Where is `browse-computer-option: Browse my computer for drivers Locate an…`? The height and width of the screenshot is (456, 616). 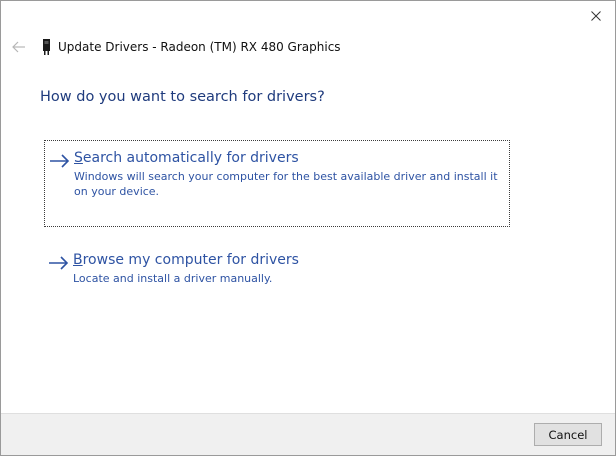
browse-computer-option: Browse my computer for drivers Locate an… is located at coordinates (277, 270).